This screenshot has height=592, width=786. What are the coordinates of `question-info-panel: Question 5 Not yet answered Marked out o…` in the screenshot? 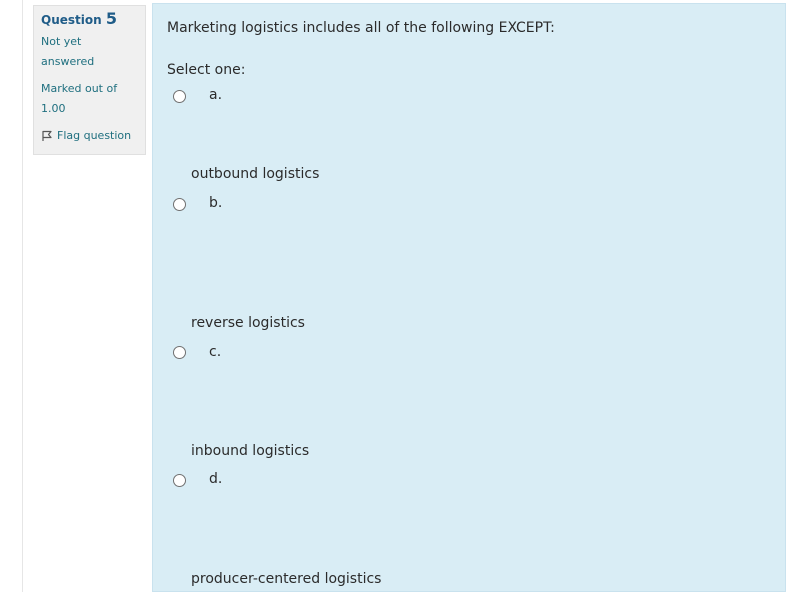 It's located at (89, 80).